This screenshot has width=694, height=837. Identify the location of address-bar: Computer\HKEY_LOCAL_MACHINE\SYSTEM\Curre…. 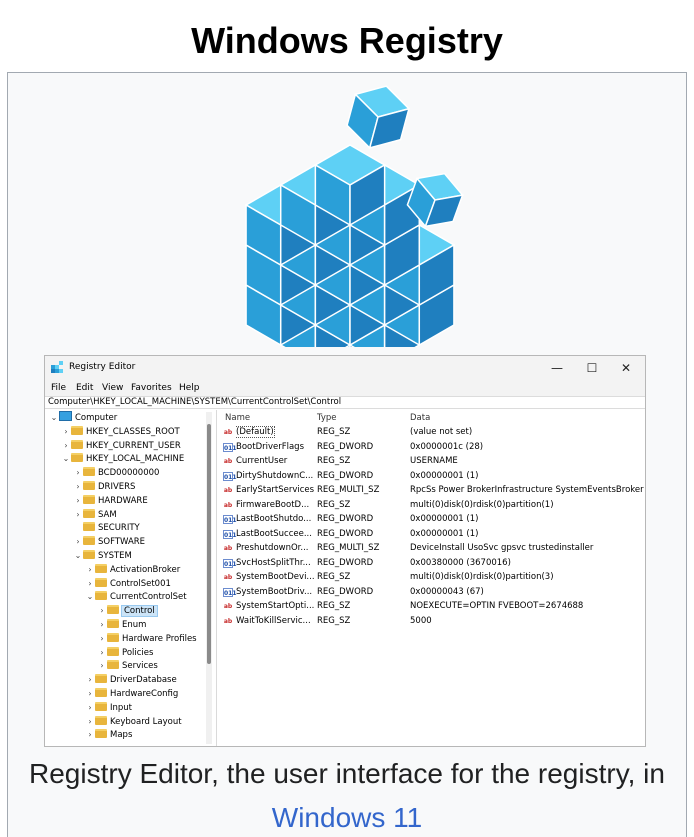
(345, 402).